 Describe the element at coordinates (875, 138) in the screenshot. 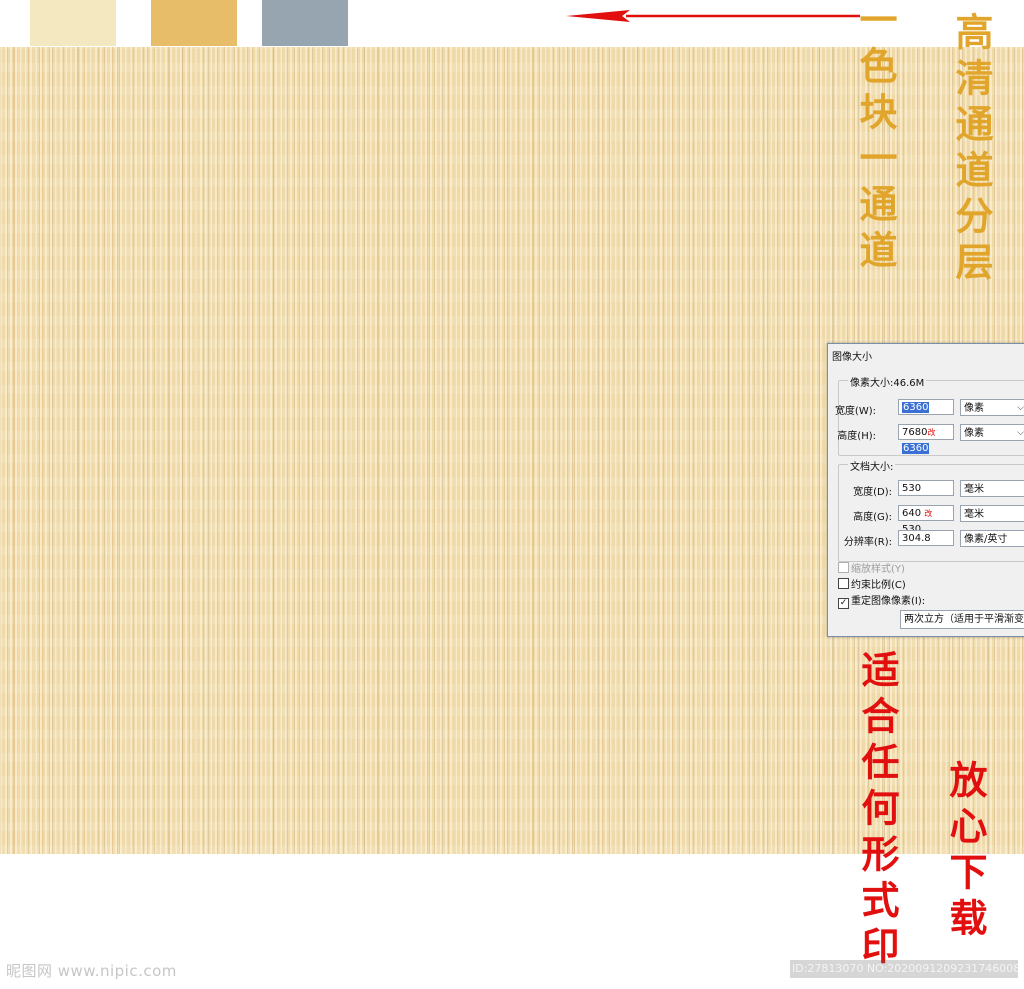

I see `annotation-left-gold: 一色块一通道` at that location.